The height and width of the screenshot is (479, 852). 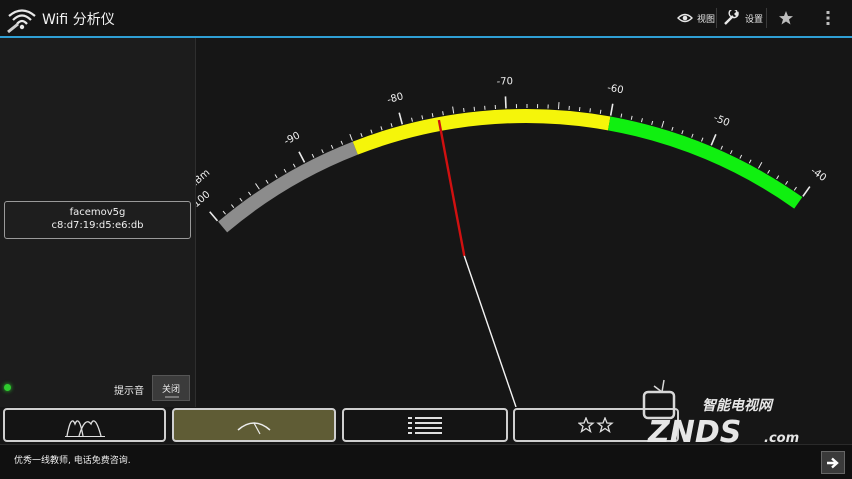 I want to click on arrow-right-icon, so click(x=833, y=462).